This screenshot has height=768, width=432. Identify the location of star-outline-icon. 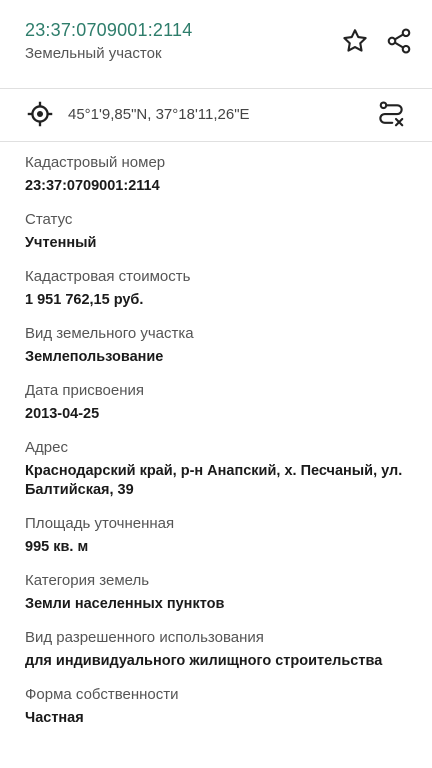
(355, 40).